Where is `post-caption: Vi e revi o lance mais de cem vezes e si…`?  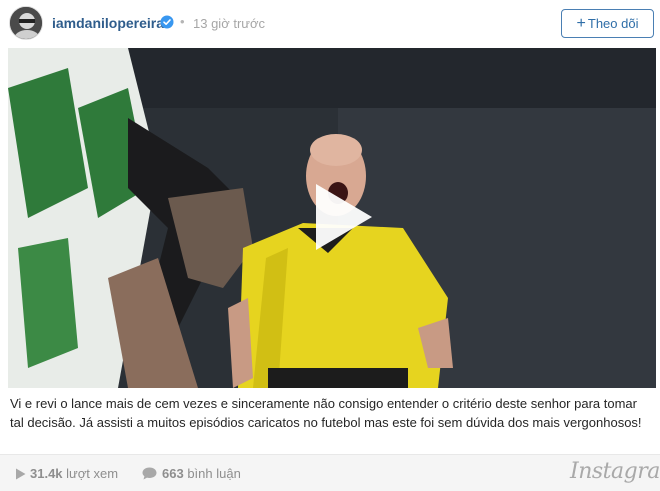
post-caption: Vi e revi o lance mais de cem vezes e si… is located at coordinates (326, 413).